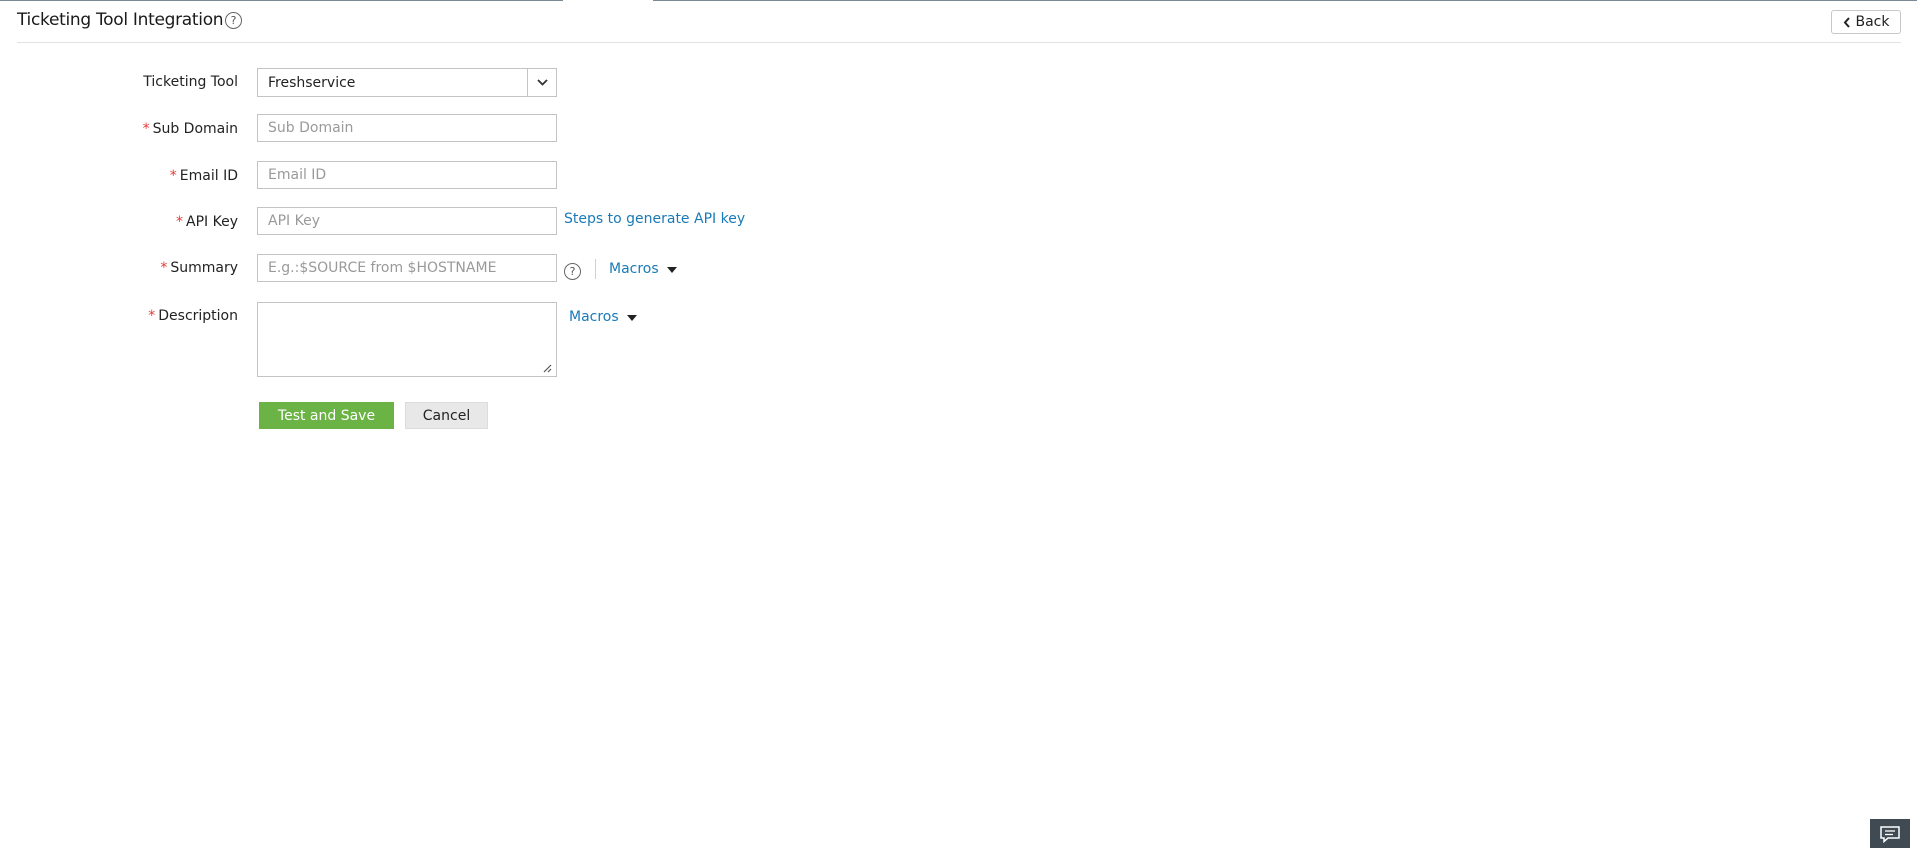 The image size is (1917, 848). I want to click on email-id-label: * Email ID, so click(204, 176).